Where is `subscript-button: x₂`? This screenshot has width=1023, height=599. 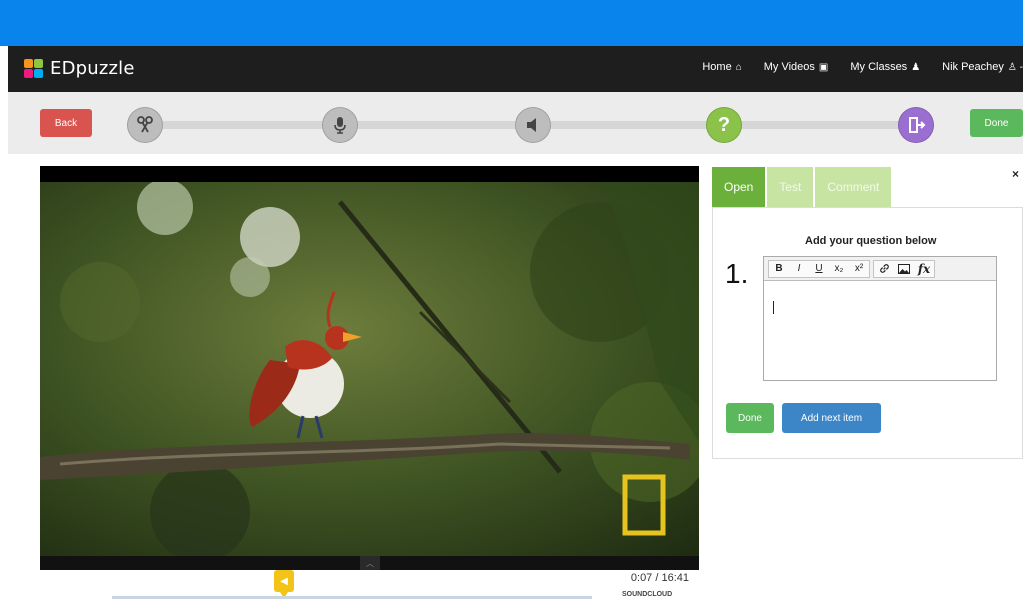 subscript-button: x₂ is located at coordinates (839, 269).